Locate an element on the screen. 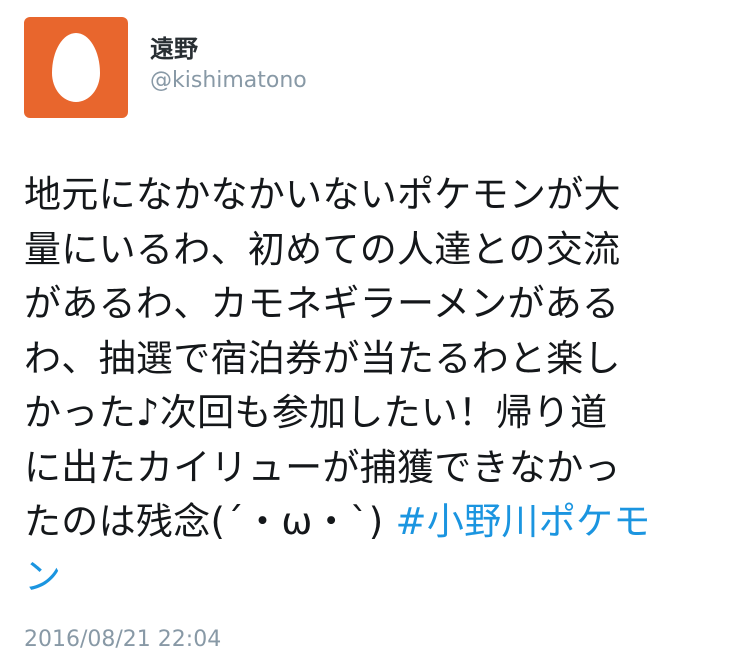  tweet-timestamp: 2016/08/21 22:04 is located at coordinates (122, 640).